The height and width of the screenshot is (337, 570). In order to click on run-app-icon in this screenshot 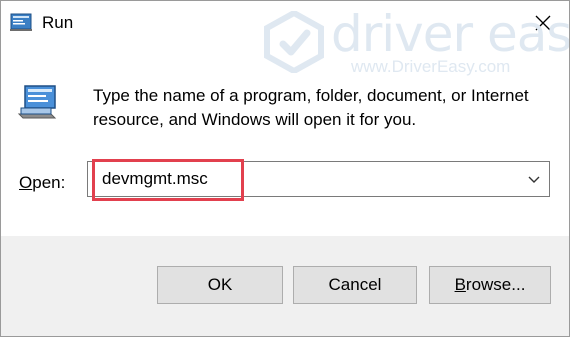, I will do `click(22, 22)`.